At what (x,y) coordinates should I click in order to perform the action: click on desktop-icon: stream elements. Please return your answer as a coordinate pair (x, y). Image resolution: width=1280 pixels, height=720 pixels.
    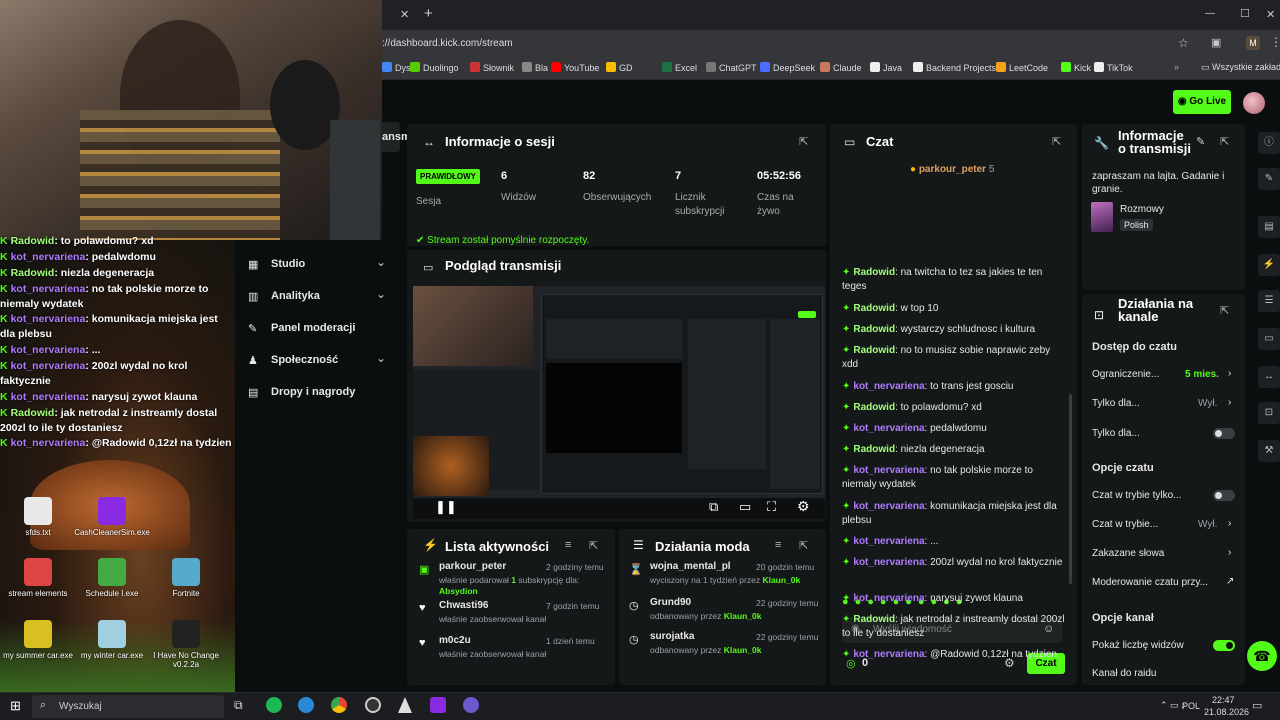
    Looking at the image, I should click on (38, 578).